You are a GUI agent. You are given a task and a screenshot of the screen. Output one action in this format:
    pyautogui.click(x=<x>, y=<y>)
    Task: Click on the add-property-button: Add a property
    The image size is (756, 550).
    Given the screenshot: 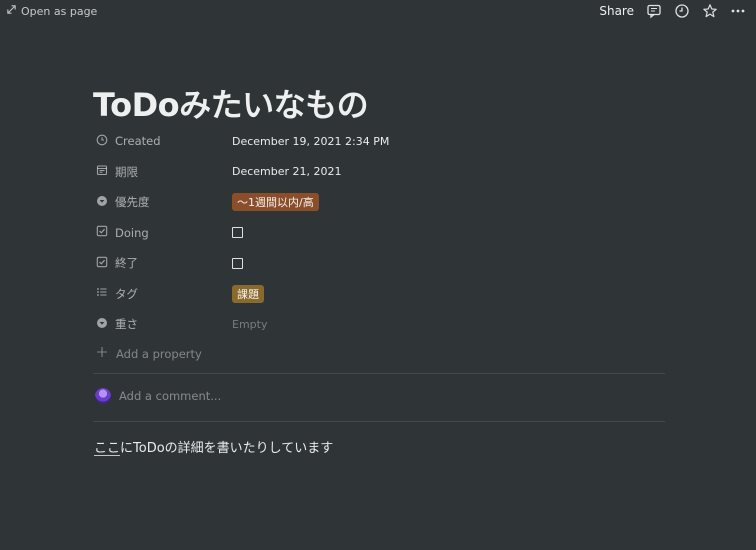 What is the action you would take?
    pyautogui.click(x=149, y=353)
    